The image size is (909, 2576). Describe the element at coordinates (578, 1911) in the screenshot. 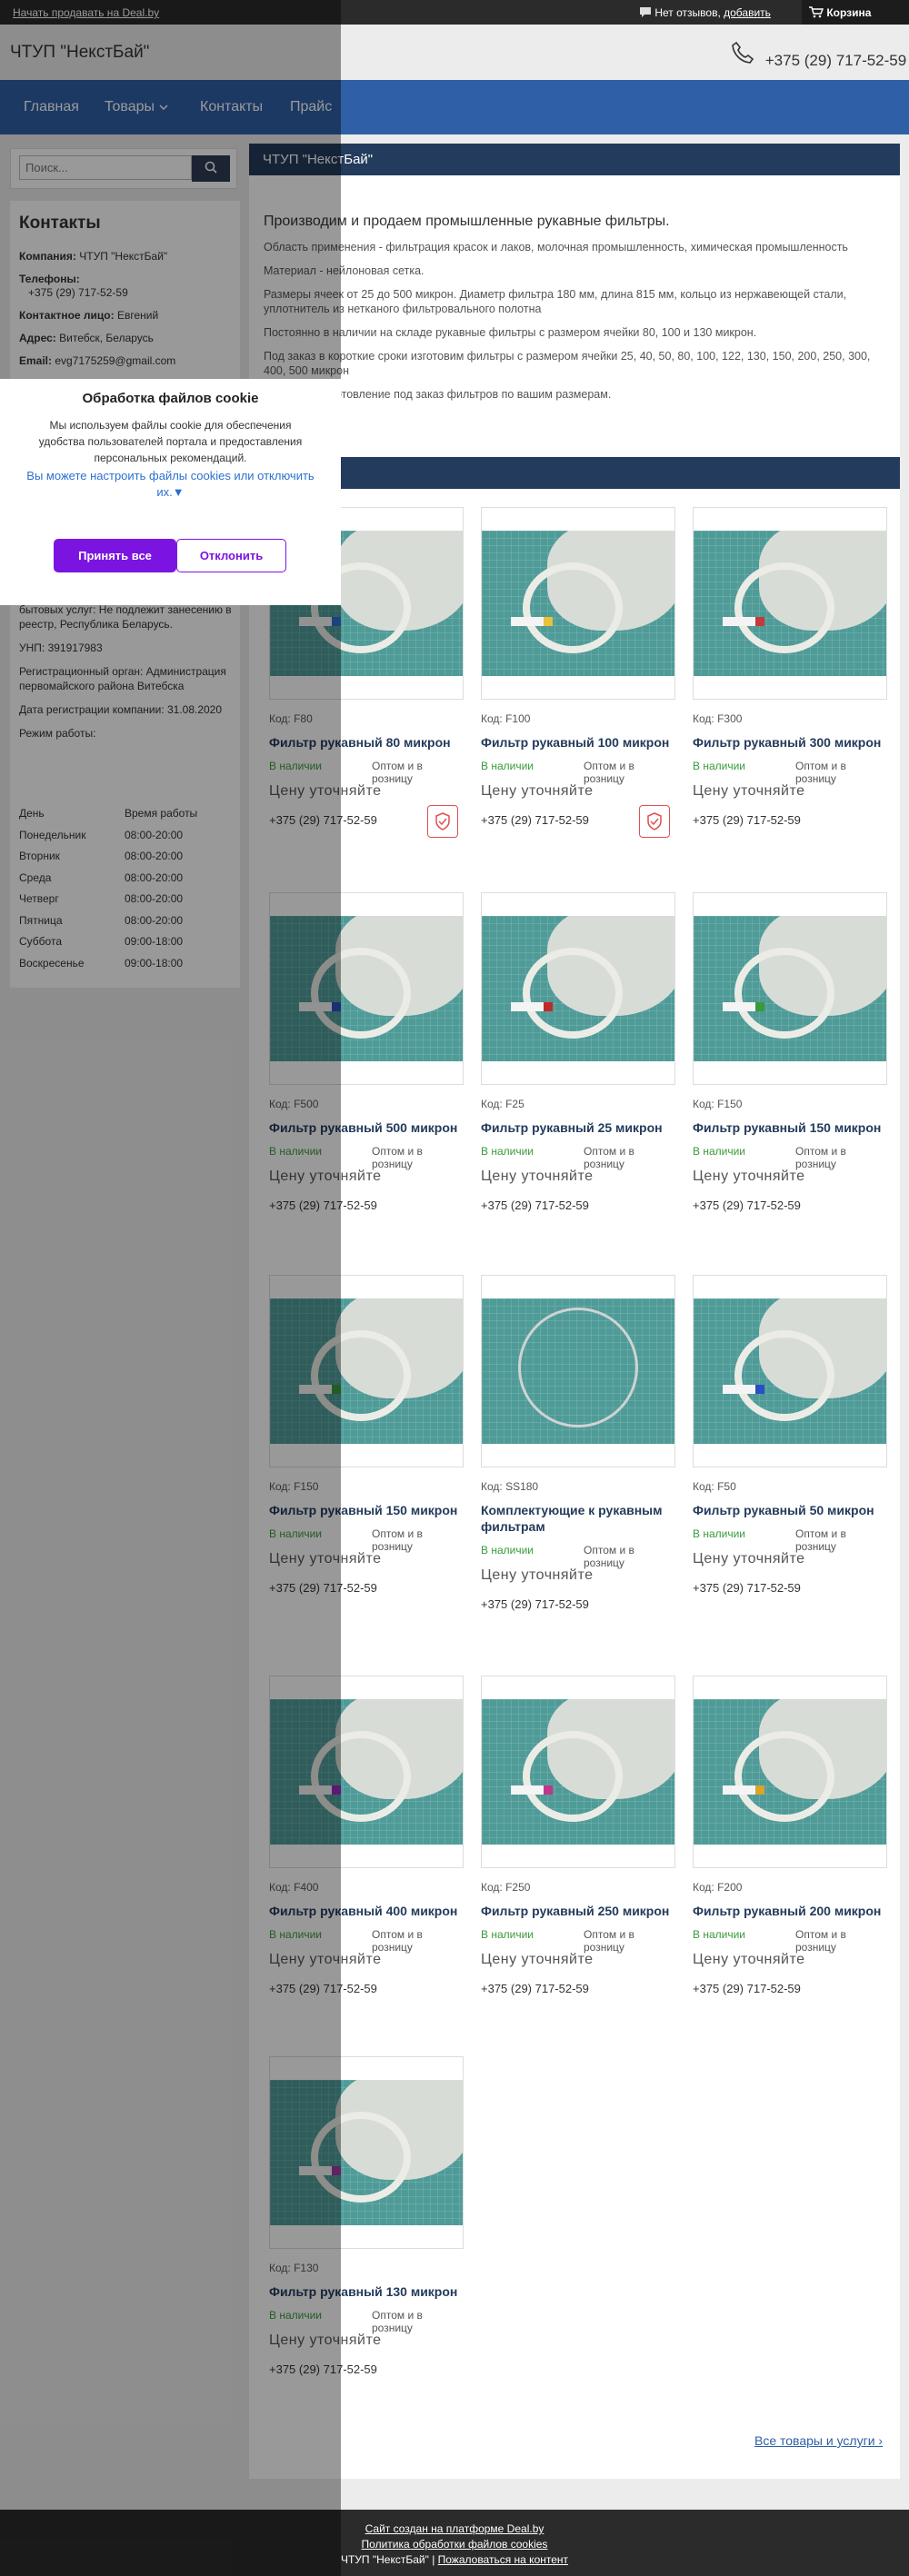

I see `product-name: Фильтр рукавный 250 микрон` at that location.